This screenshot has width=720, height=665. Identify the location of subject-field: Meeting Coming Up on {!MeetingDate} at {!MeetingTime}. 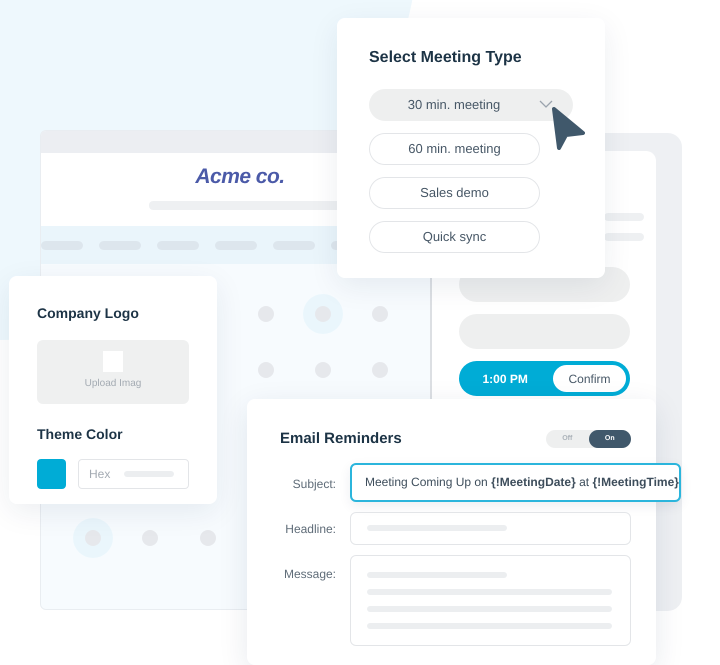
(515, 482).